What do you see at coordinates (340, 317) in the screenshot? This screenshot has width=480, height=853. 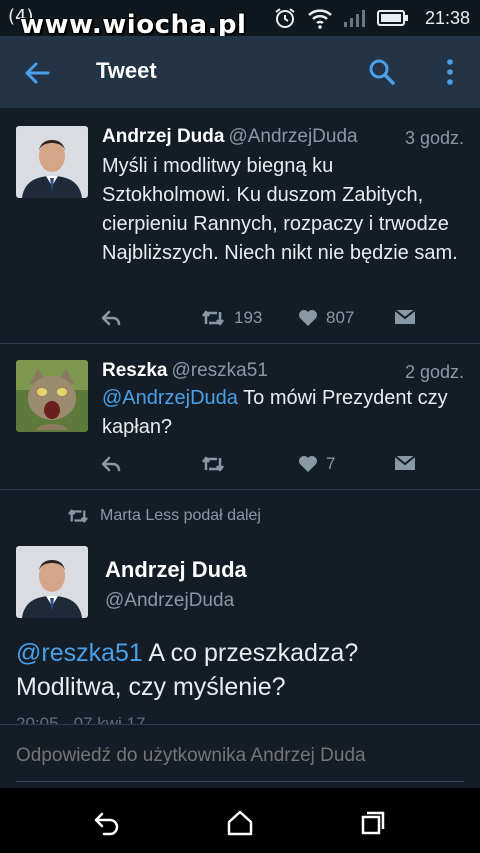 I see `like-count: 807` at bounding box center [340, 317].